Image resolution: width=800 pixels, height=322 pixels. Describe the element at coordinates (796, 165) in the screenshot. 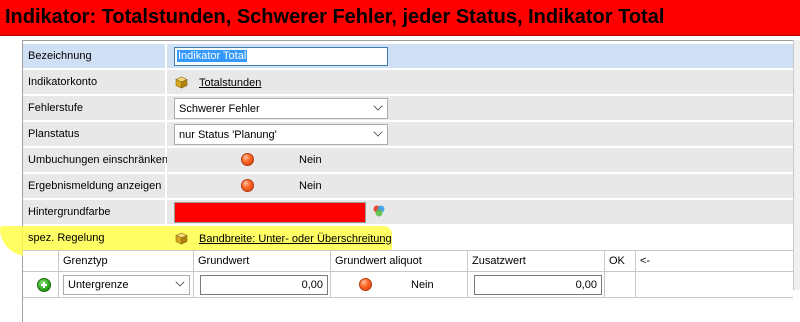

I see `scrollbar` at that location.